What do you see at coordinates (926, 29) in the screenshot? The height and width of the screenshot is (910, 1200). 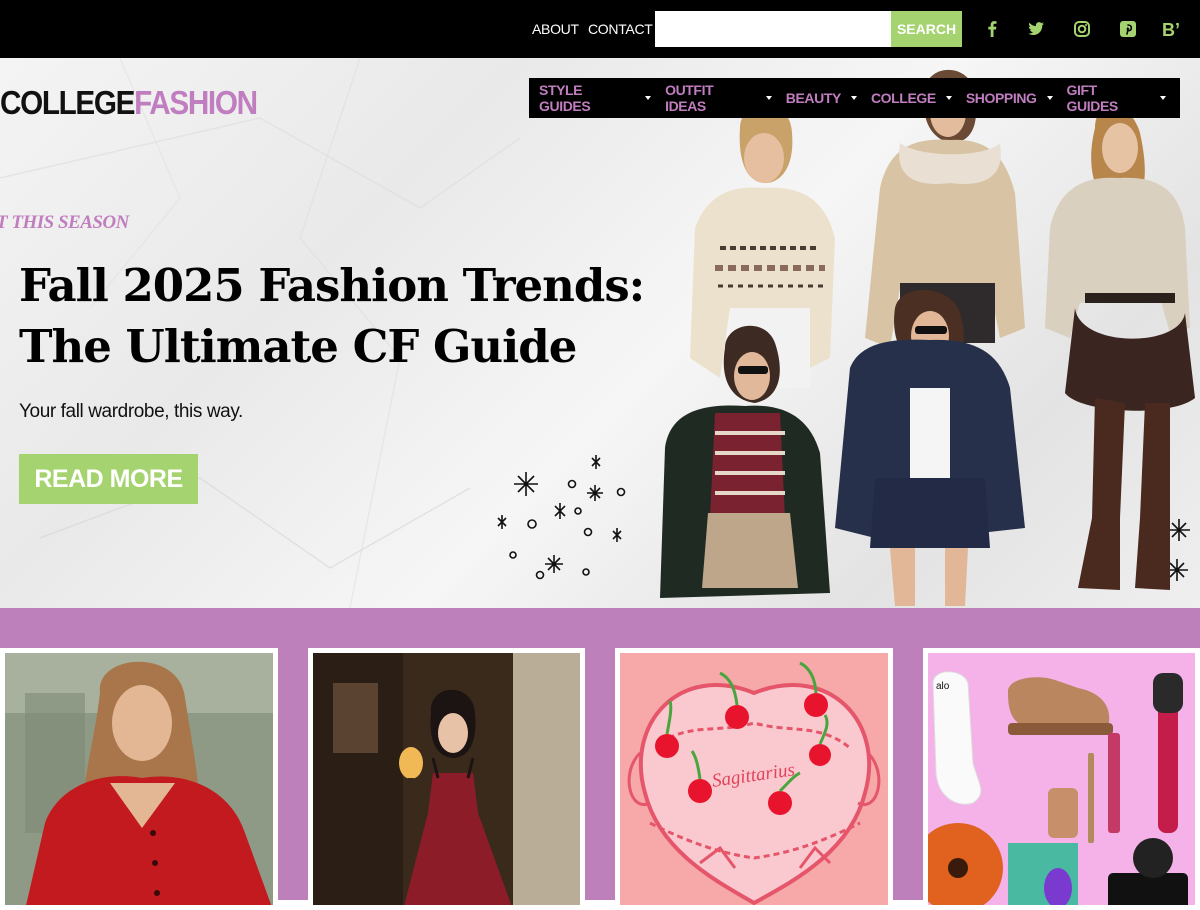 I see `search-button: SEARCH` at bounding box center [926, 29].